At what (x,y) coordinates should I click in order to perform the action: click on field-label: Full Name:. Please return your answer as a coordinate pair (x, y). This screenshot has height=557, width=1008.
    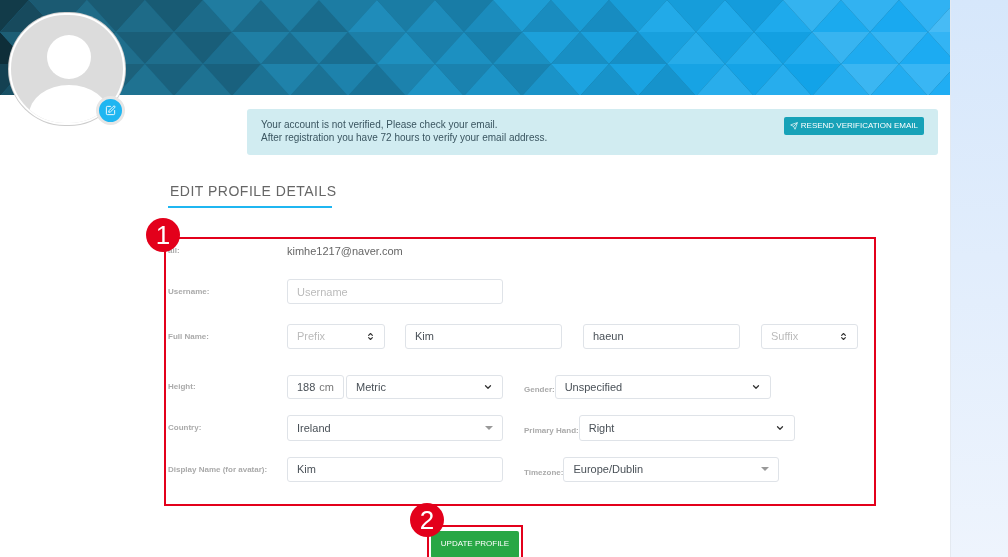
    Looking at the image, I should click on (189, 336).